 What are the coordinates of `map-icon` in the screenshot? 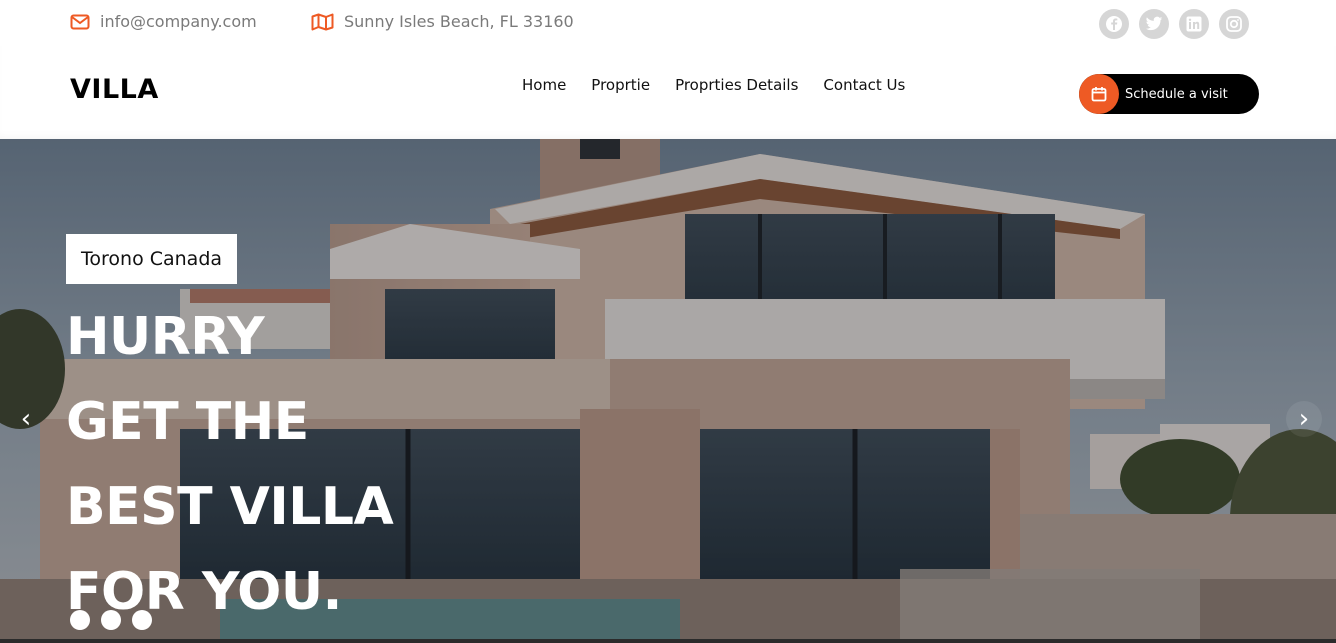 It's located at (322, 22).